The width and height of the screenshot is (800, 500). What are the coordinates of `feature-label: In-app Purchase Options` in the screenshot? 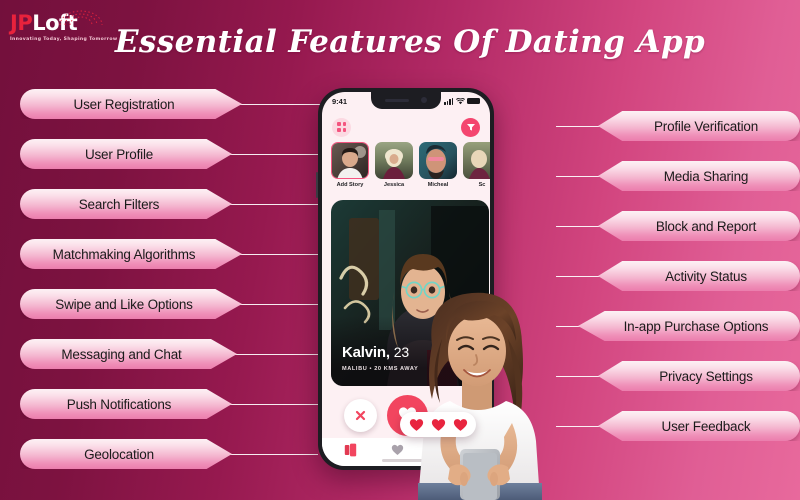 It's located at (696, 326).